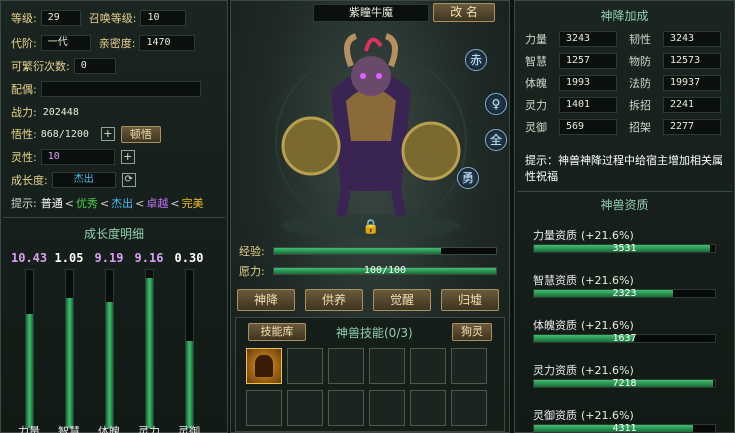 The image size is (735, 433). Describe the element at coordinates (24, 203) in the screenshot. I see `hint-label: 提示:` at that location.